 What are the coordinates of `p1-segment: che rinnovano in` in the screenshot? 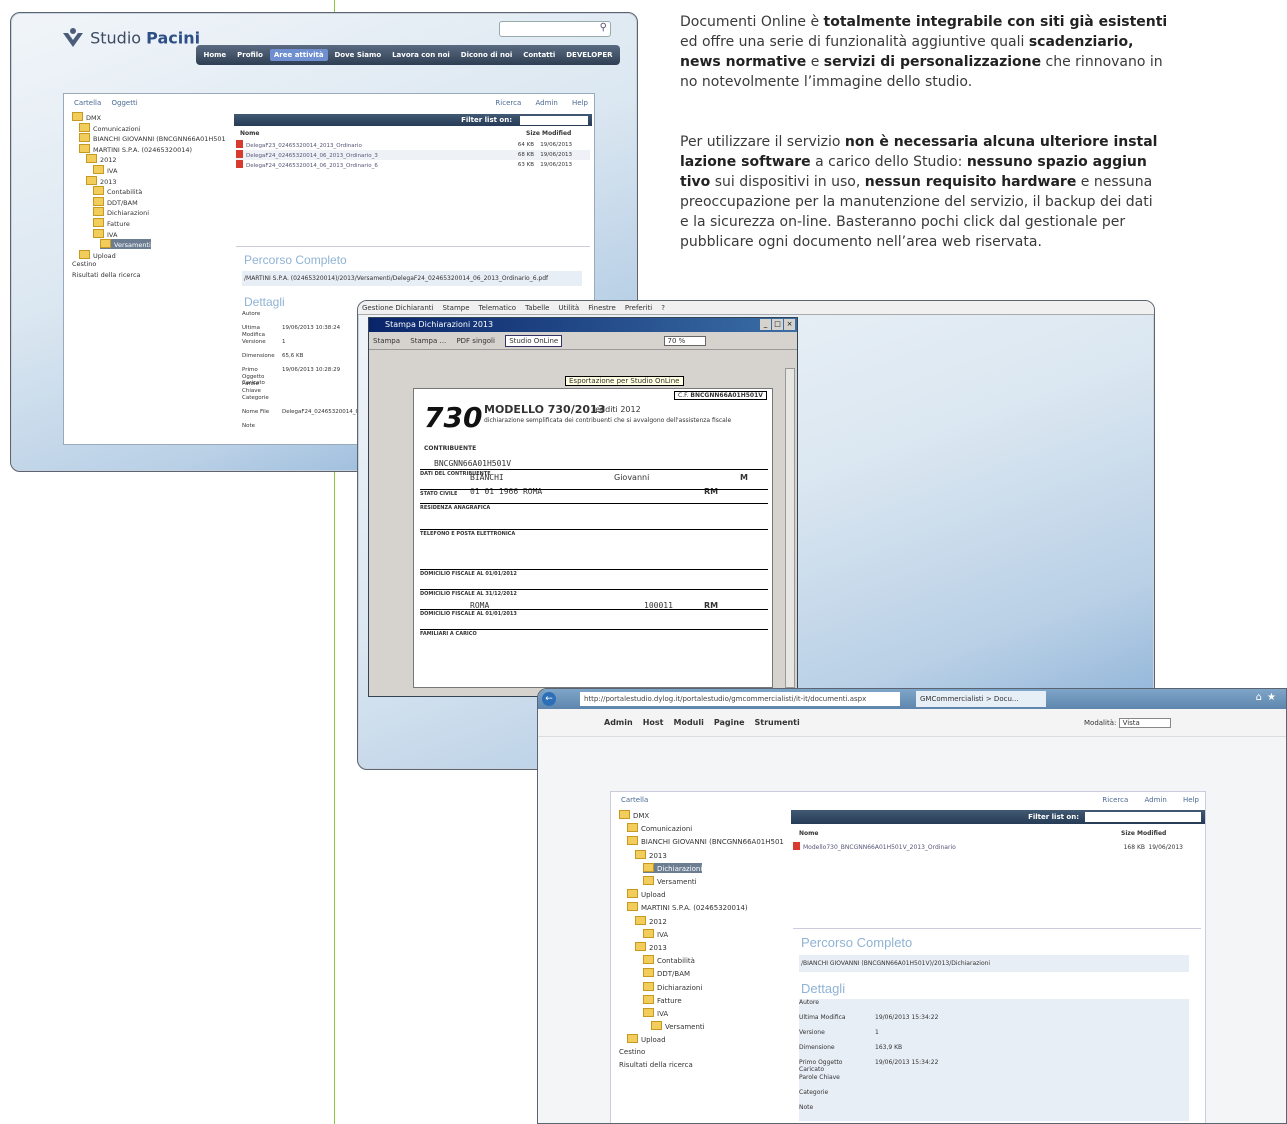 It's located at (1102, 62).